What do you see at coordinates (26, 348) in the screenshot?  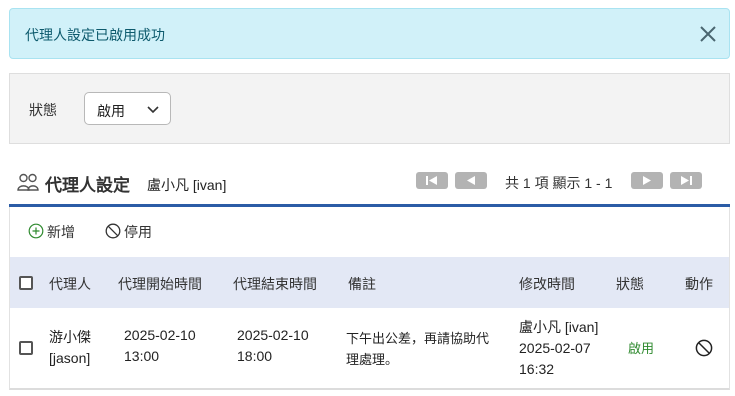 I see `row-checkbox` at bounding box center [26, 348].